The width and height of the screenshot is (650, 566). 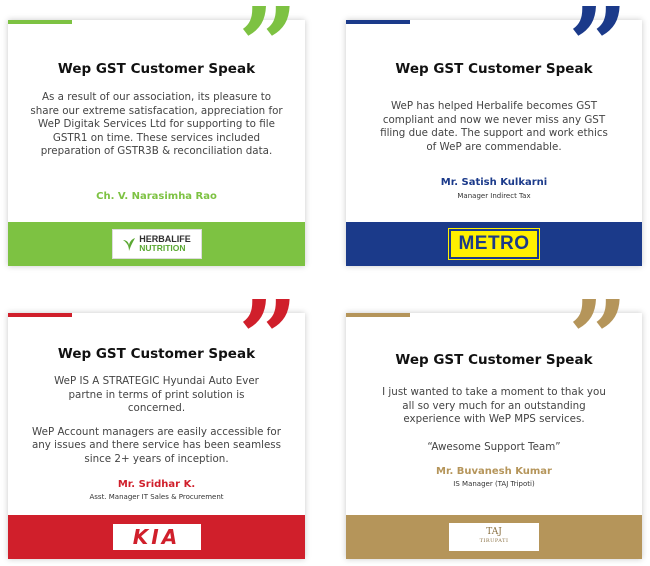 I want to click on reviewer-role: Manager Indirect Tax, so click(x=494, y=196).